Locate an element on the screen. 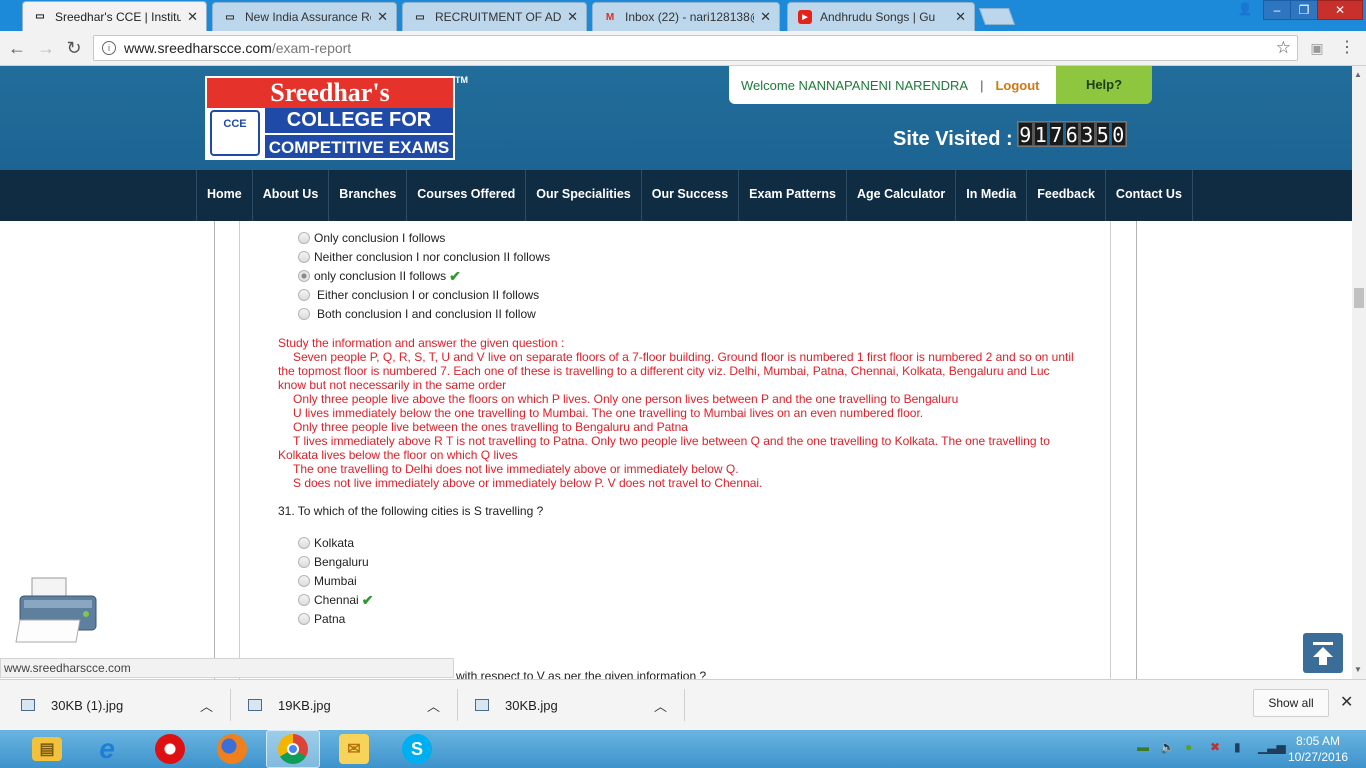  nav-feedback: Feedback is located at coordinates (1066, 195).